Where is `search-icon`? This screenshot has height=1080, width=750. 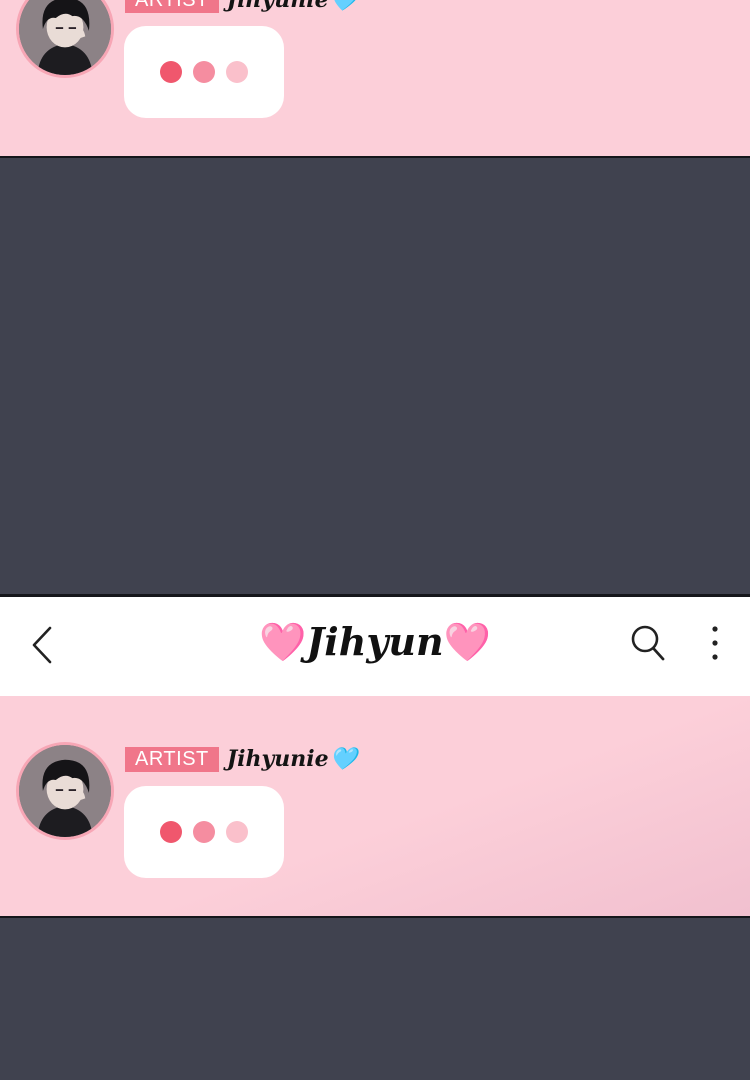 search-icon is located at coordinates (648, 643).